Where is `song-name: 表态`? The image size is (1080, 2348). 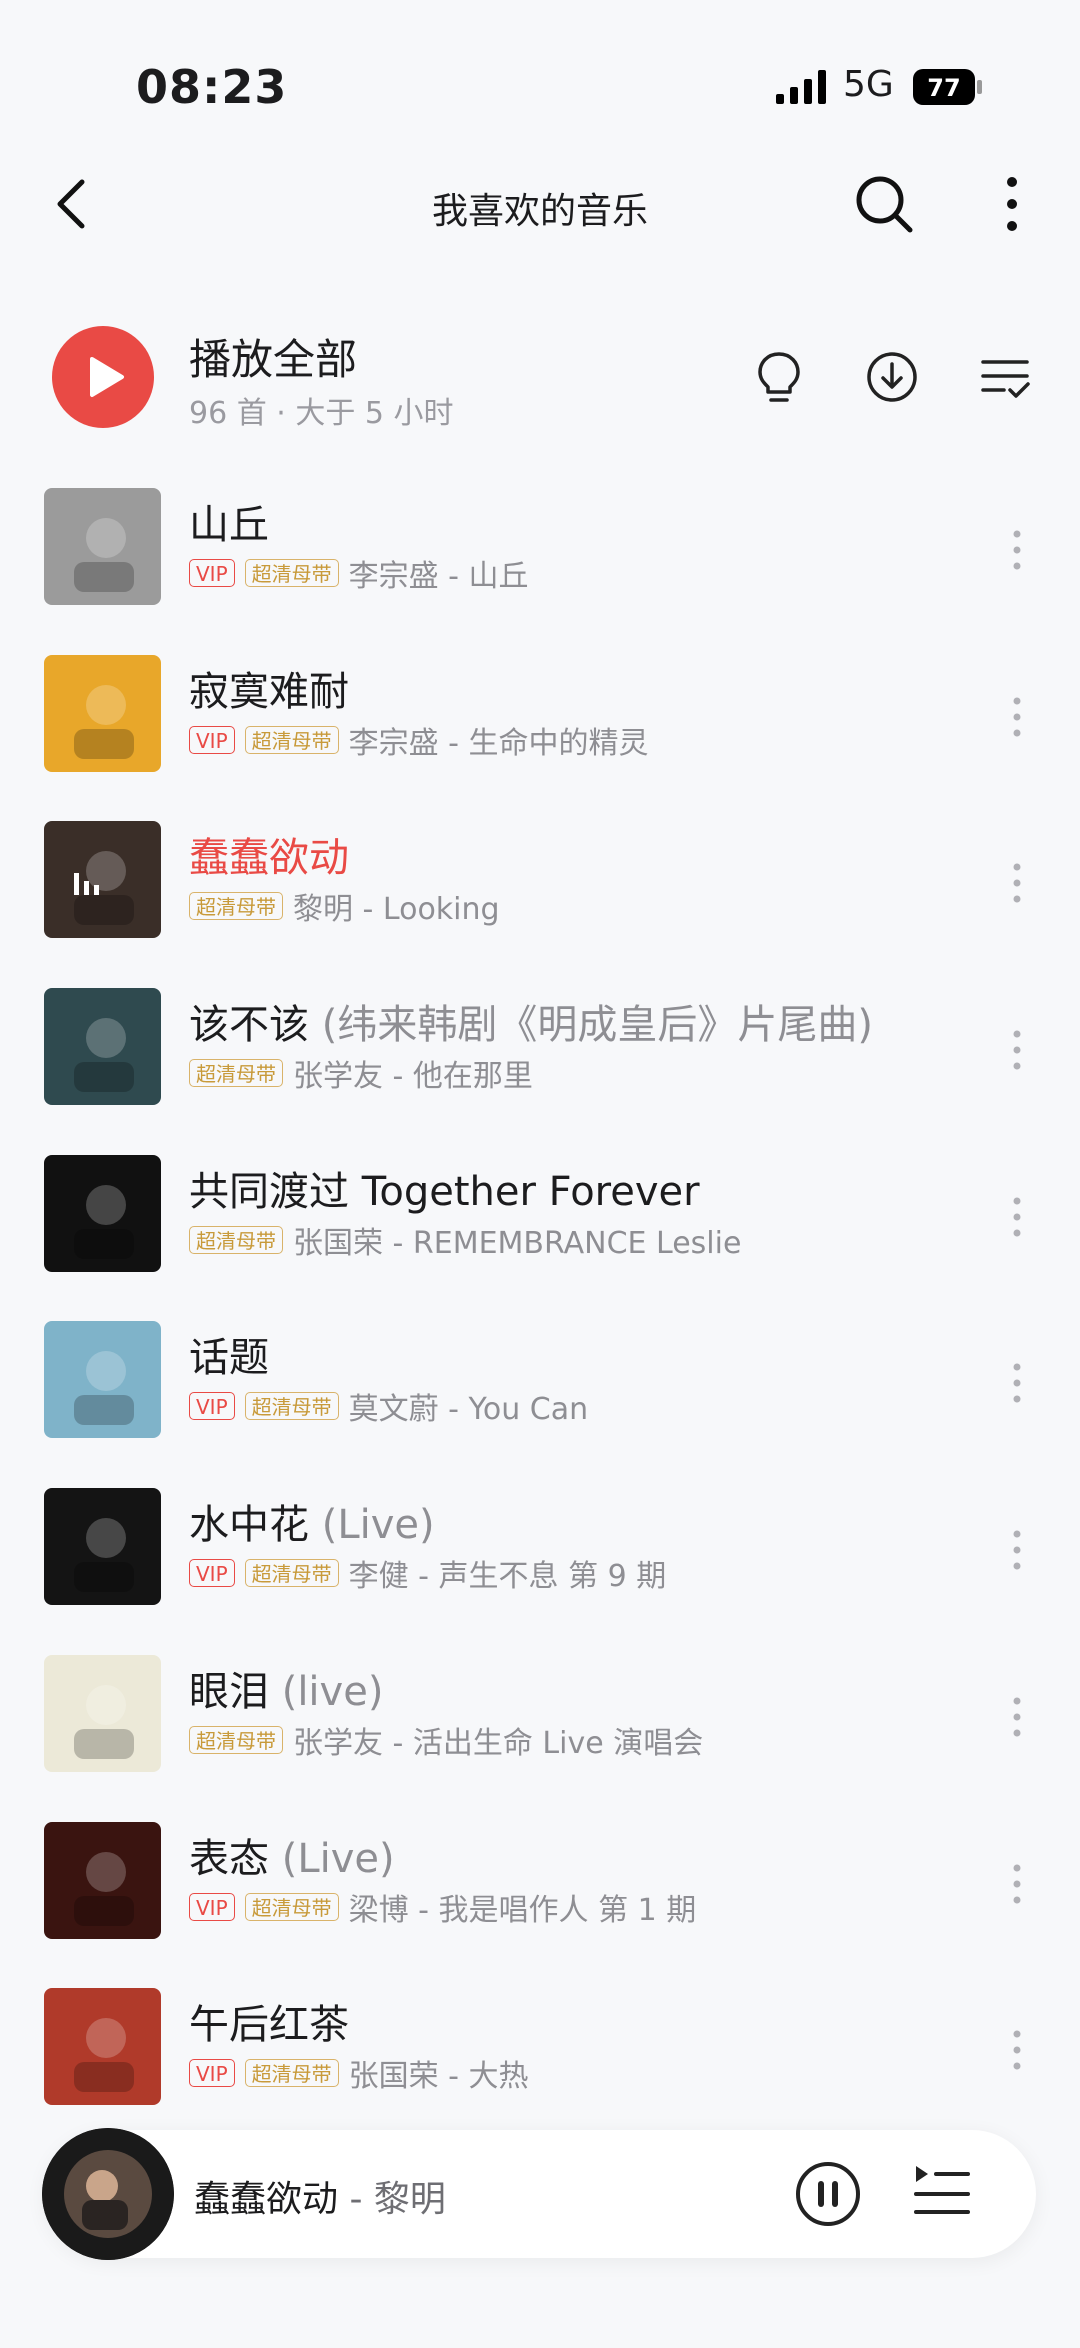 song-name: 表态 is located at coordinates (229, 1858).